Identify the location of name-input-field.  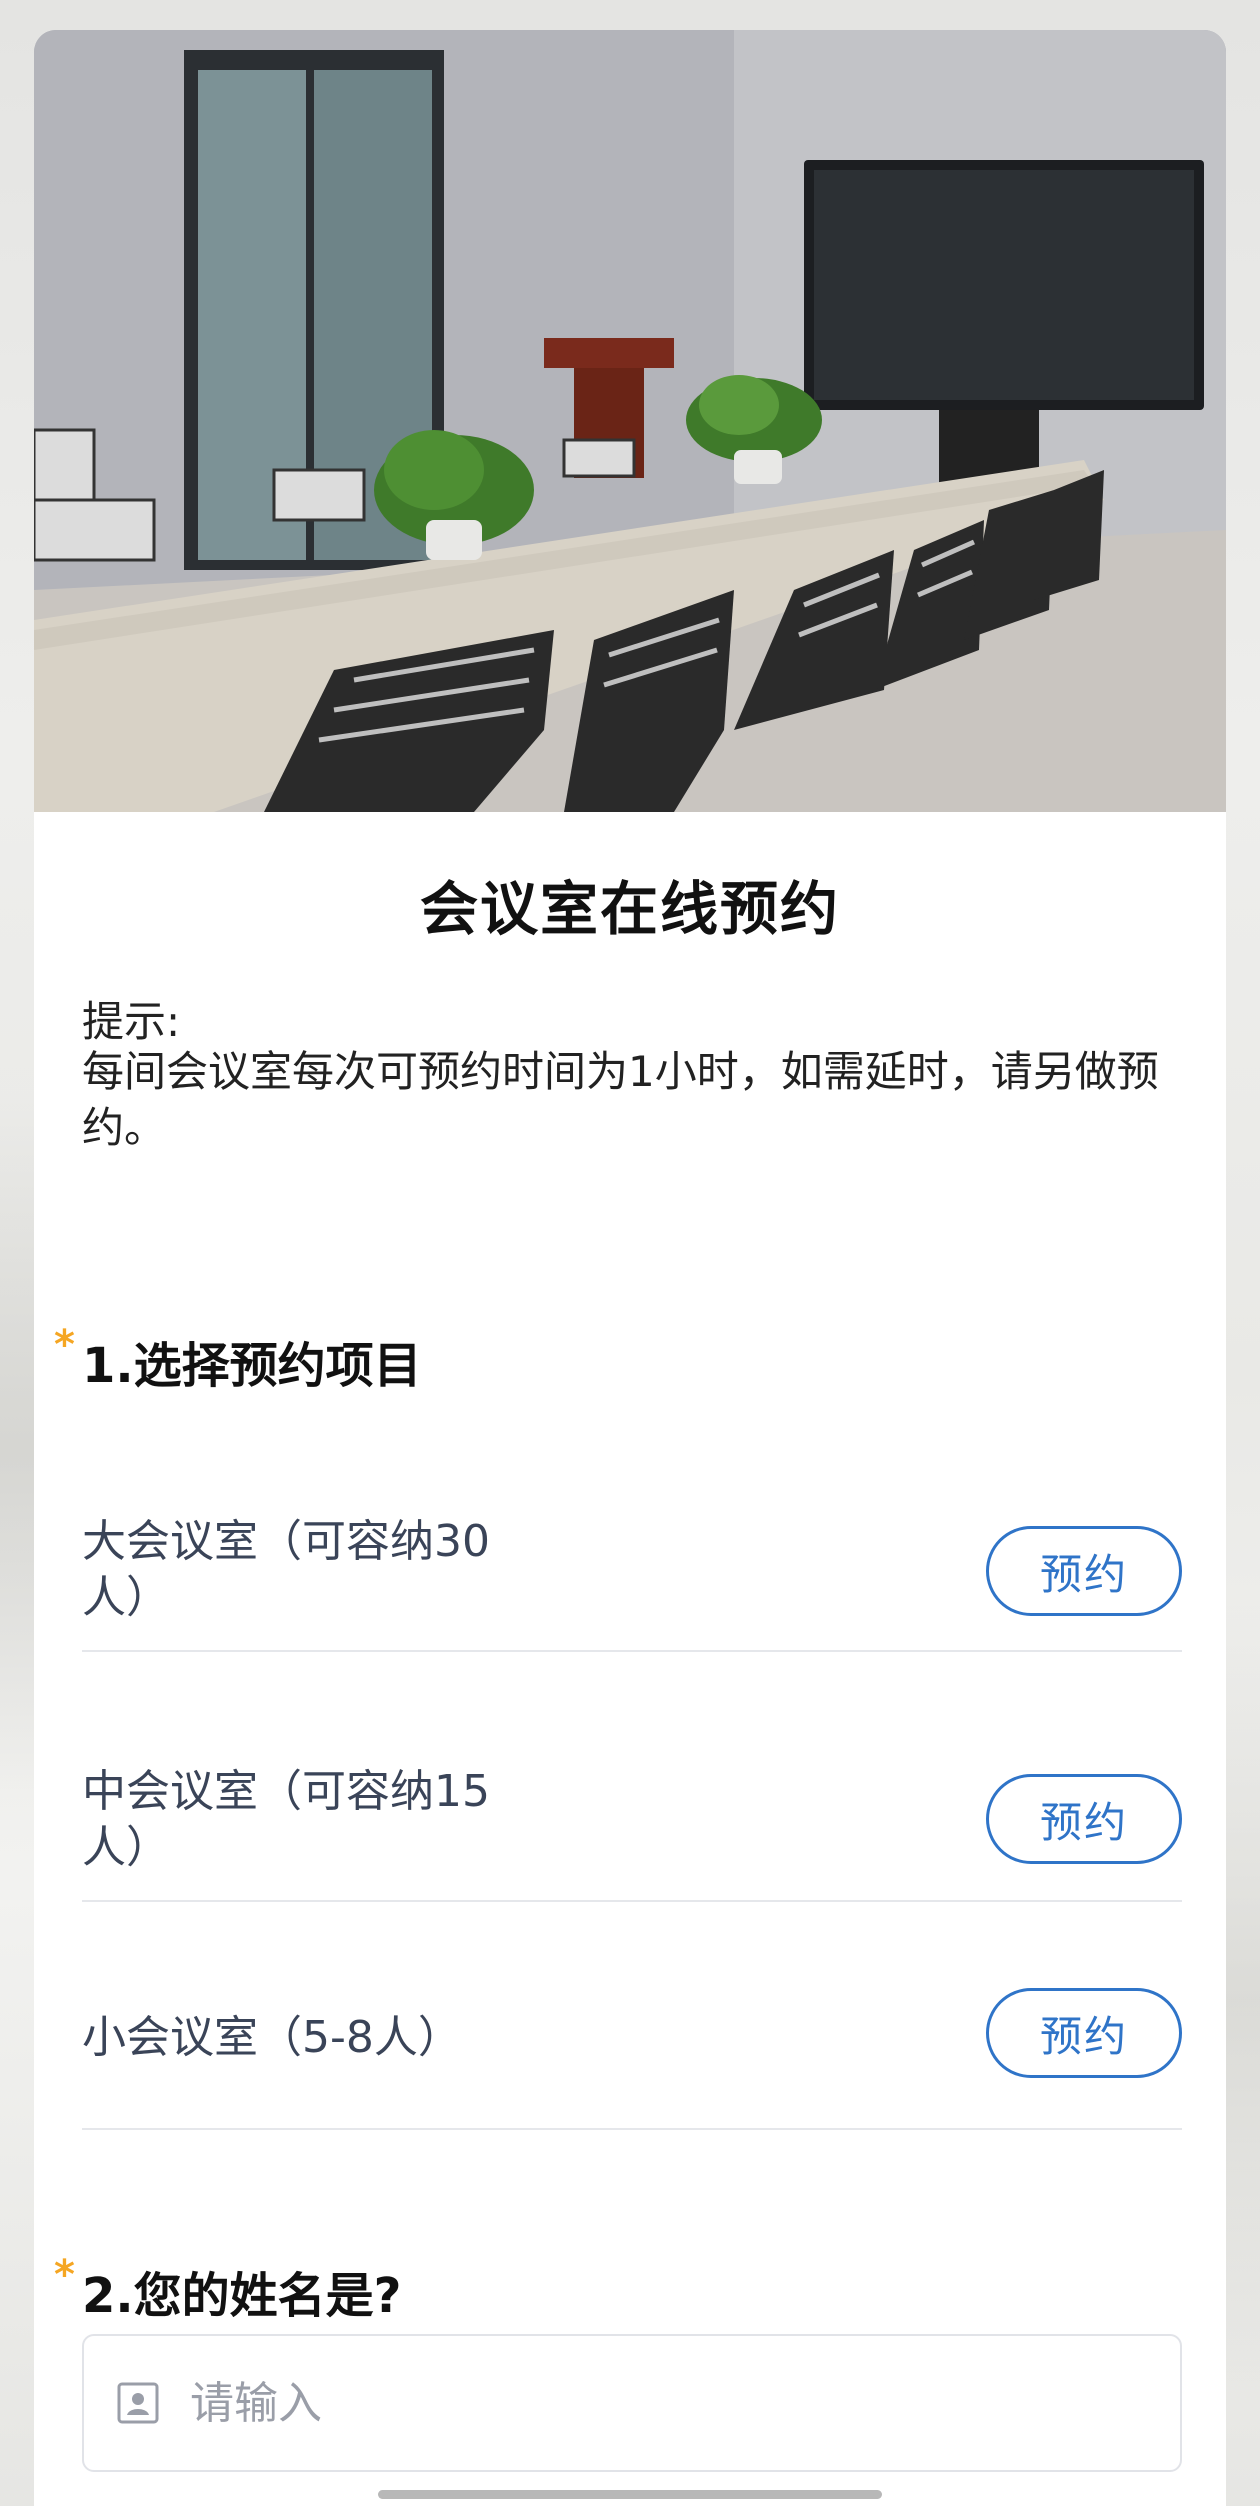
(632, 2403).